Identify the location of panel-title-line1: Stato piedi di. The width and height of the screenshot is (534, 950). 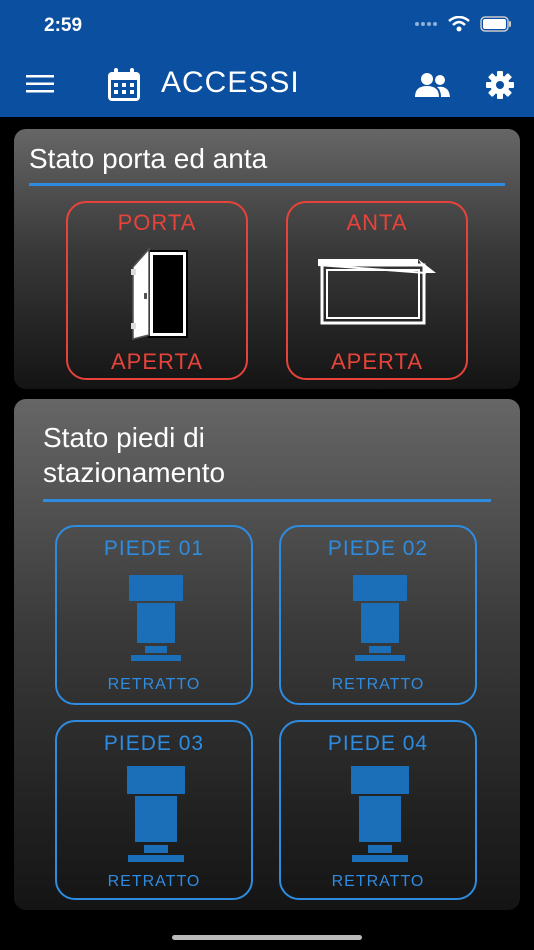
(124, 437).